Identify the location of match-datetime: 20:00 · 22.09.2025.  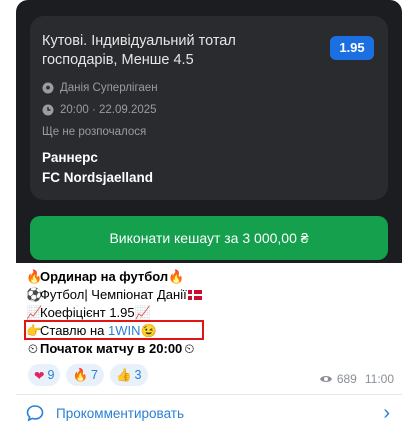
(108, 110).